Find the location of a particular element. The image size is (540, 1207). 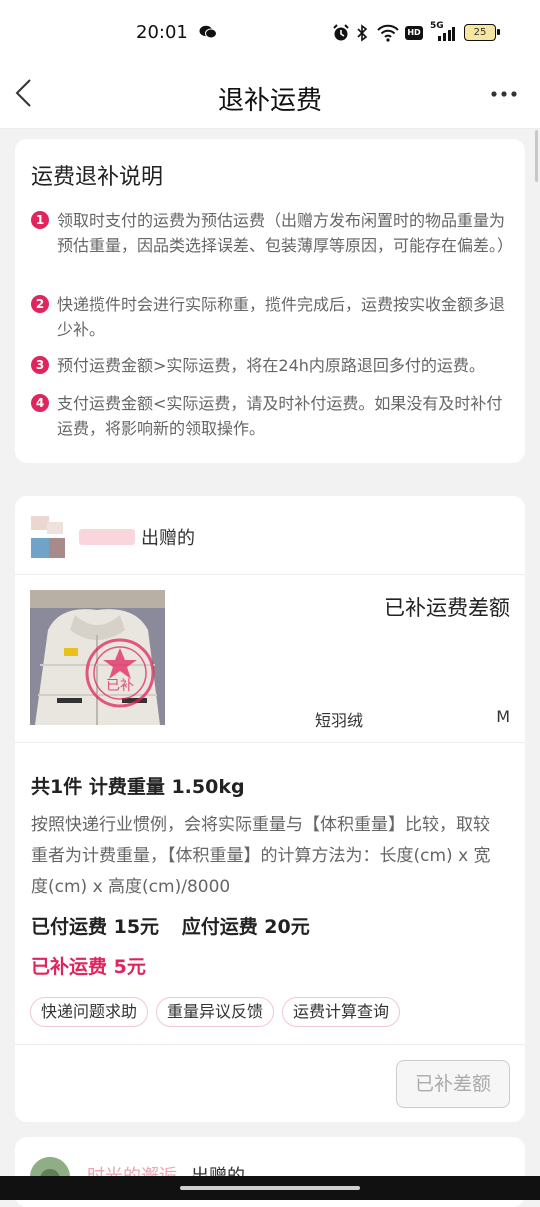

wechat-icon is located at coordinates (208, 32).